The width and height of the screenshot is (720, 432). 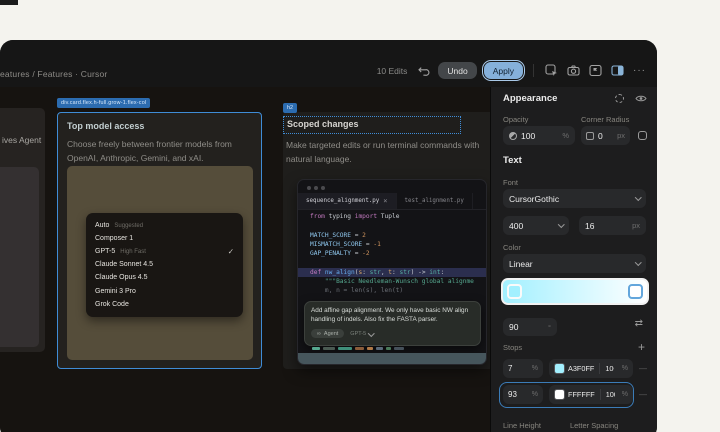 What do you see at coordinates (619, 98) in the screenshot?
I see `effects-icon` at bounding box center [619, 98].